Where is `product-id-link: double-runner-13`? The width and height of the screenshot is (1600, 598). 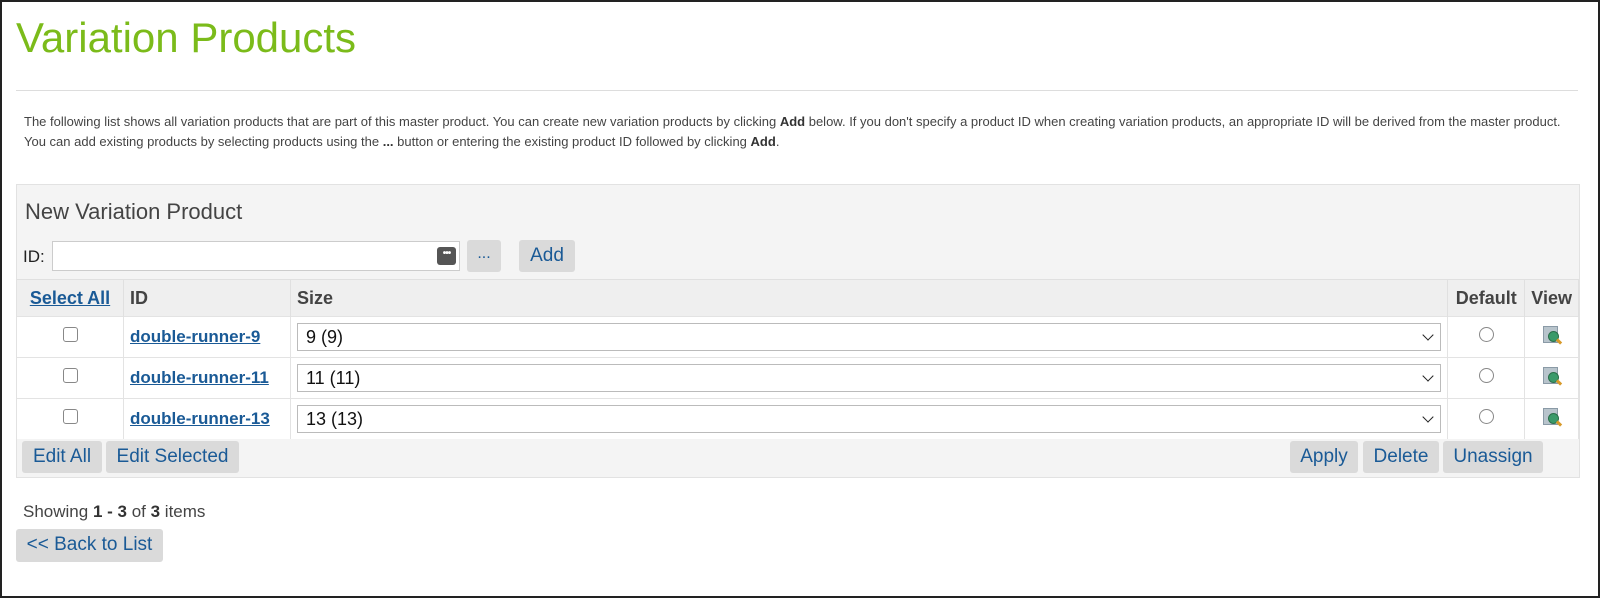 product-id-link: double-runner-13 is located at coordinates (200, 418).